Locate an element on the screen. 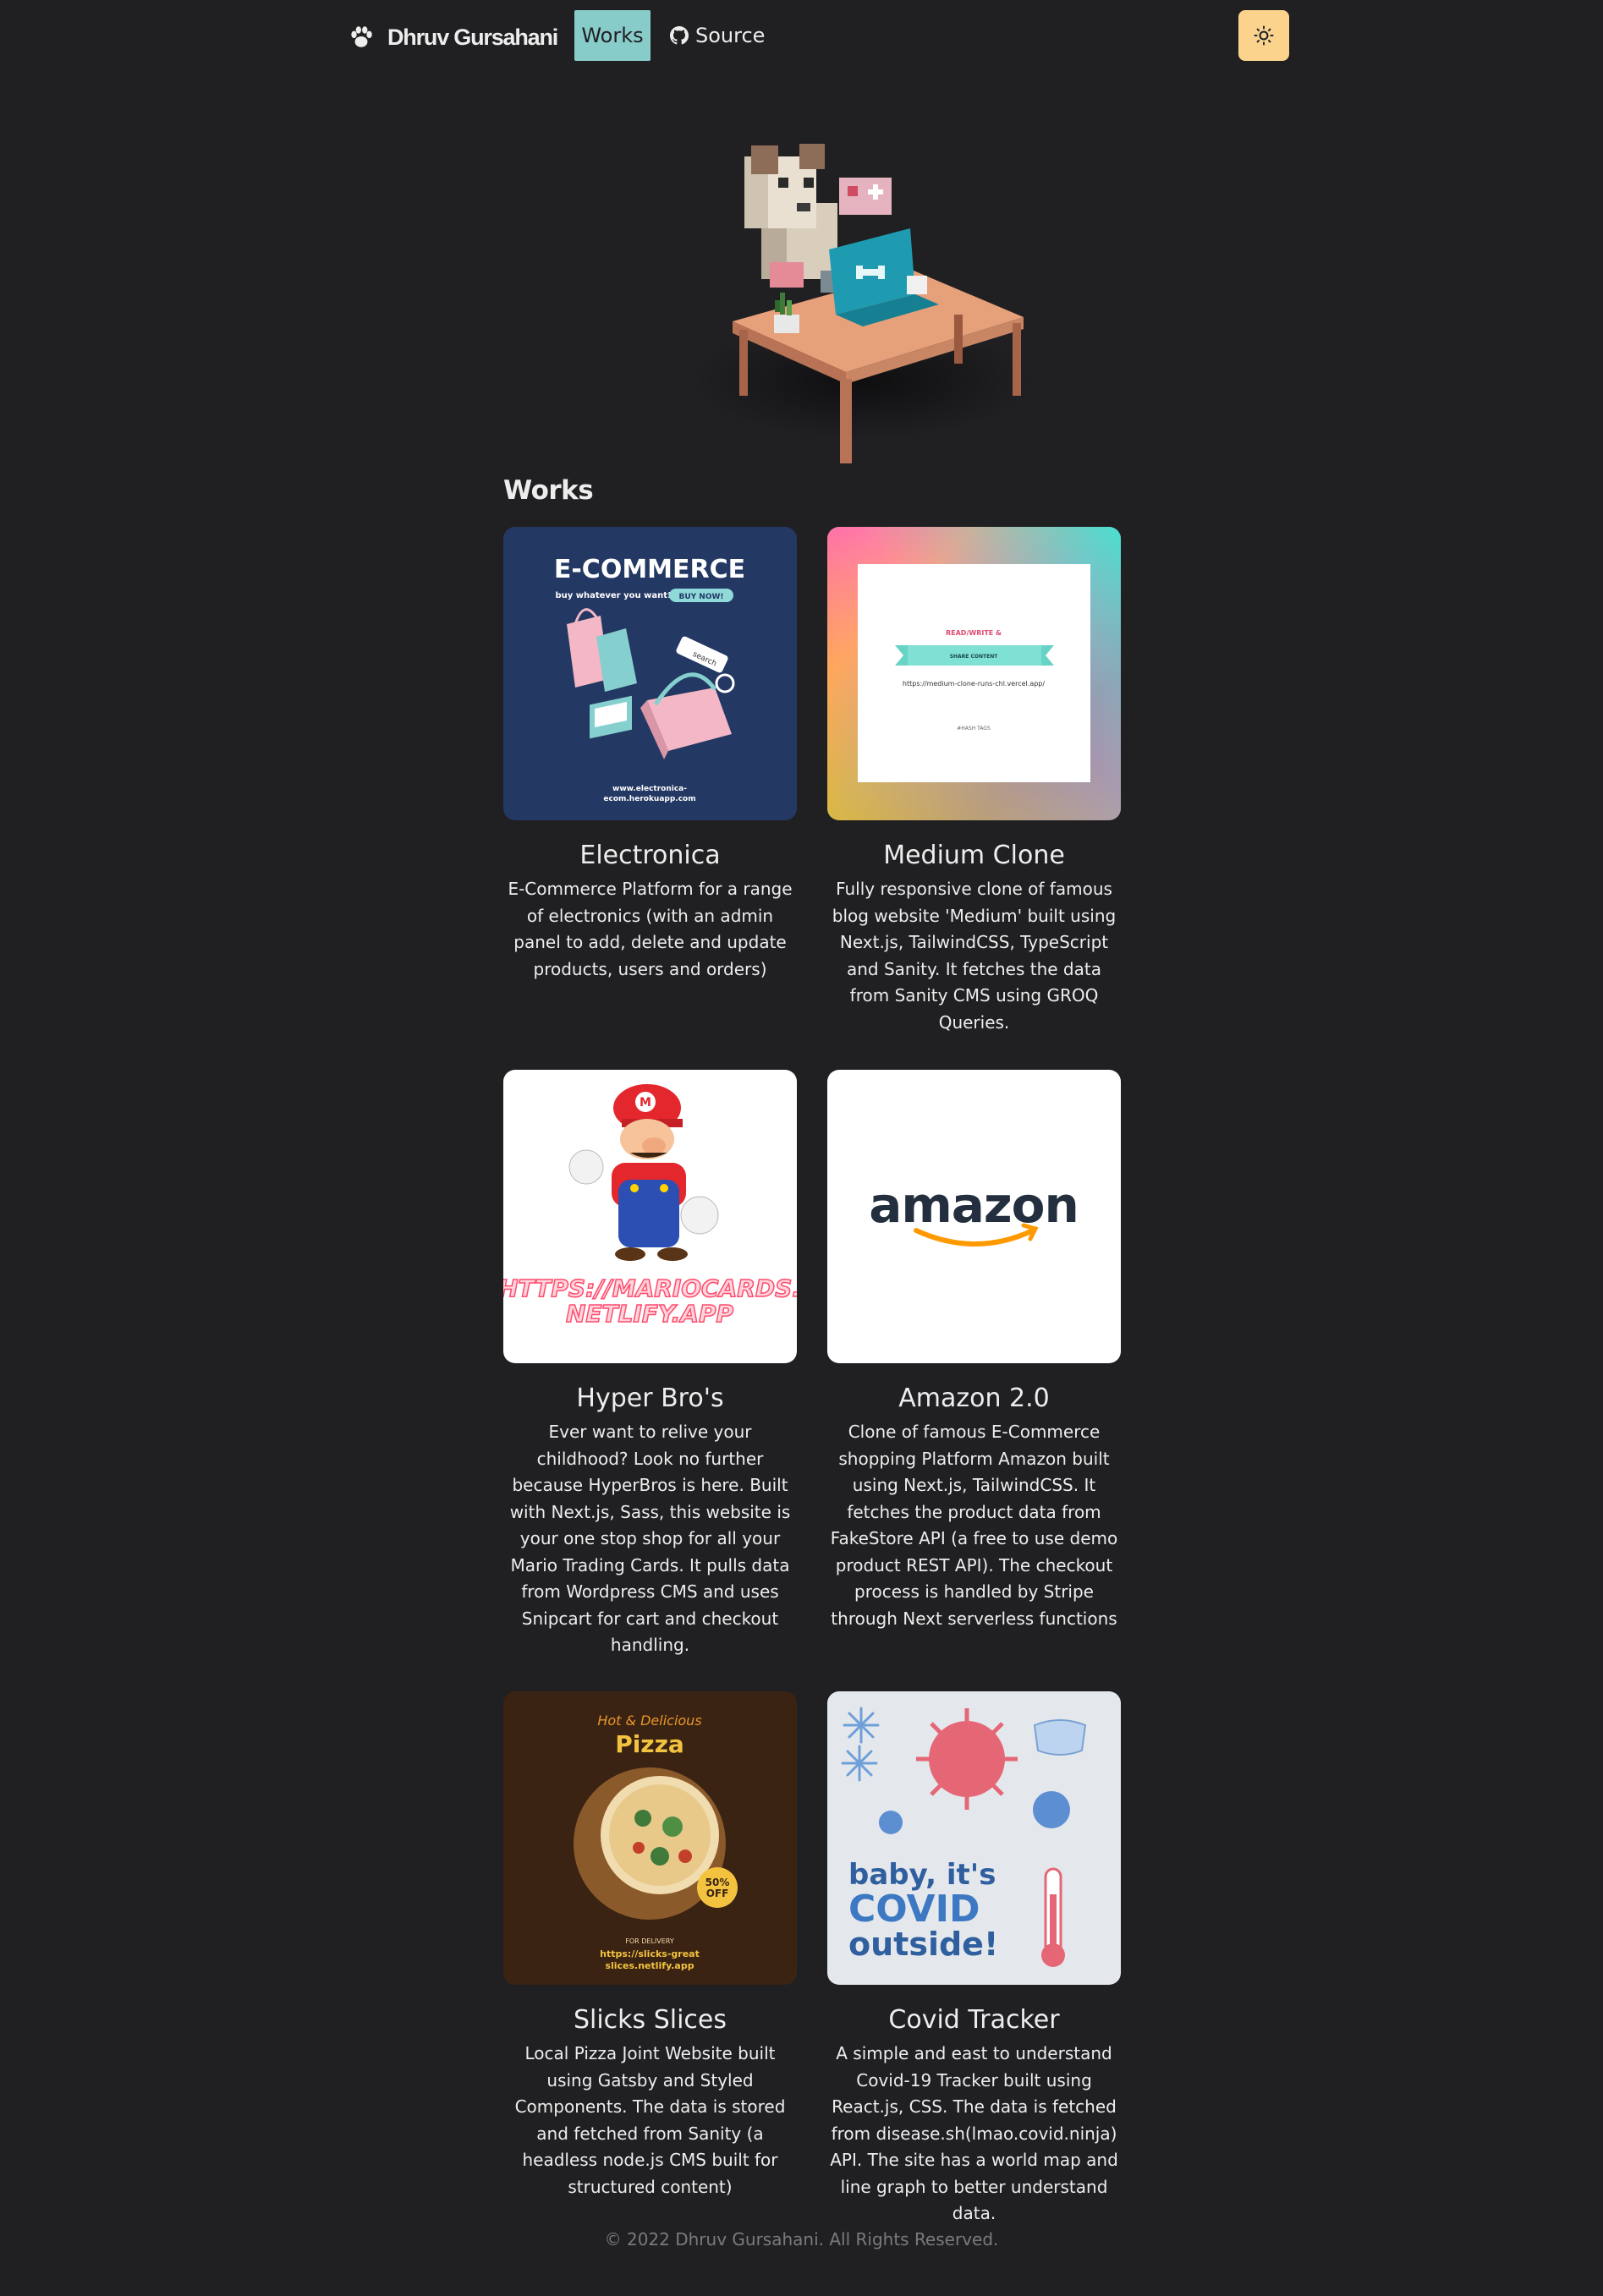 The image size is (1603, 2296). work-title: Medium Clone is located at coordinates (974, 856).